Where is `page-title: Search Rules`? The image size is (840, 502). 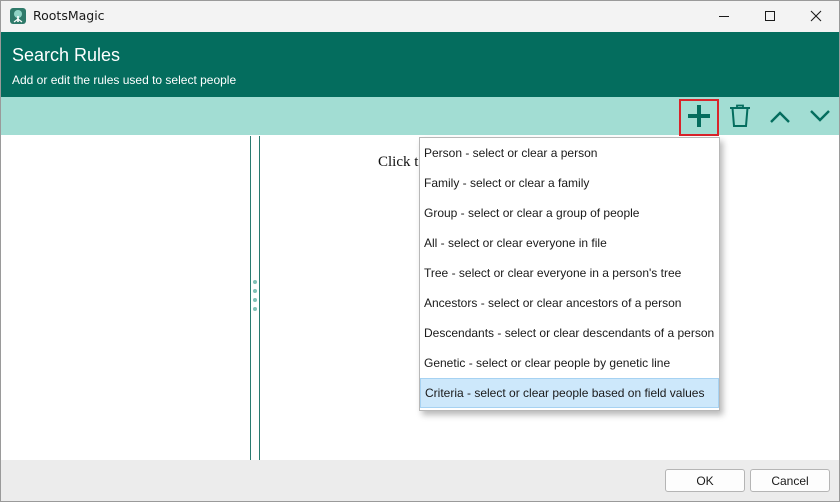
page-title: Search Rules is located at coordinates (66, 55).